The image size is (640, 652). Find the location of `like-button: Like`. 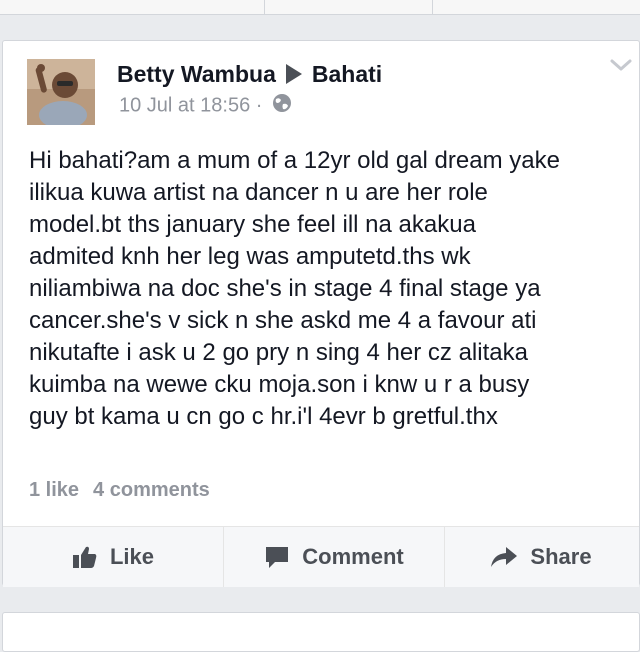

like-button: Like is located at coordinates (113, 557).